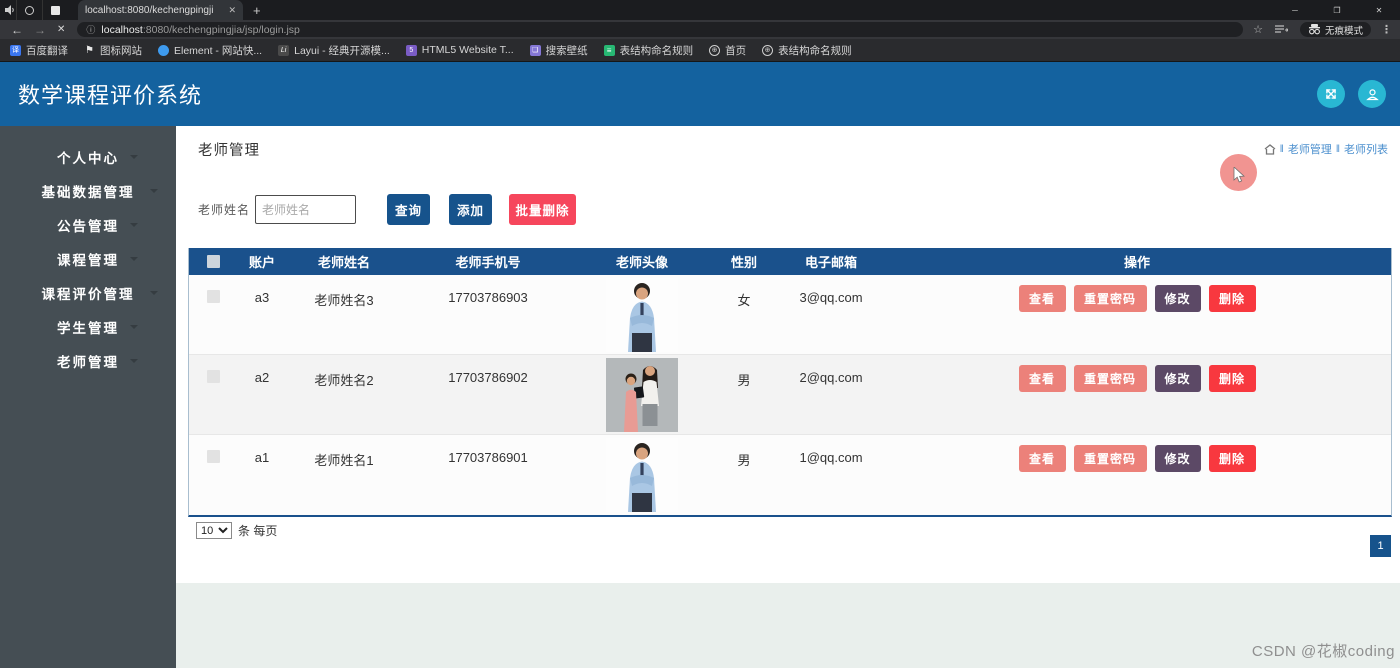  I want to click on speaker-icon, so click(10, 10).